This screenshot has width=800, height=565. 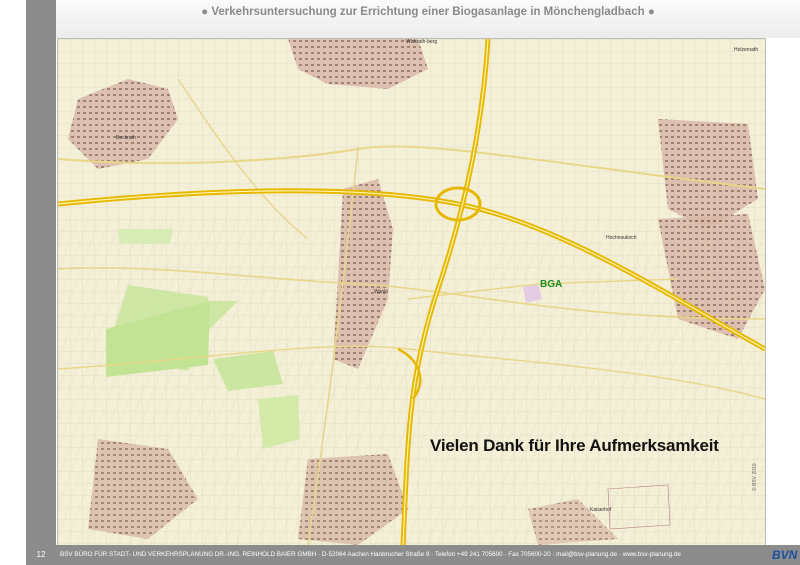 I want to click on left-sidebar, so click(x=41, y=282).